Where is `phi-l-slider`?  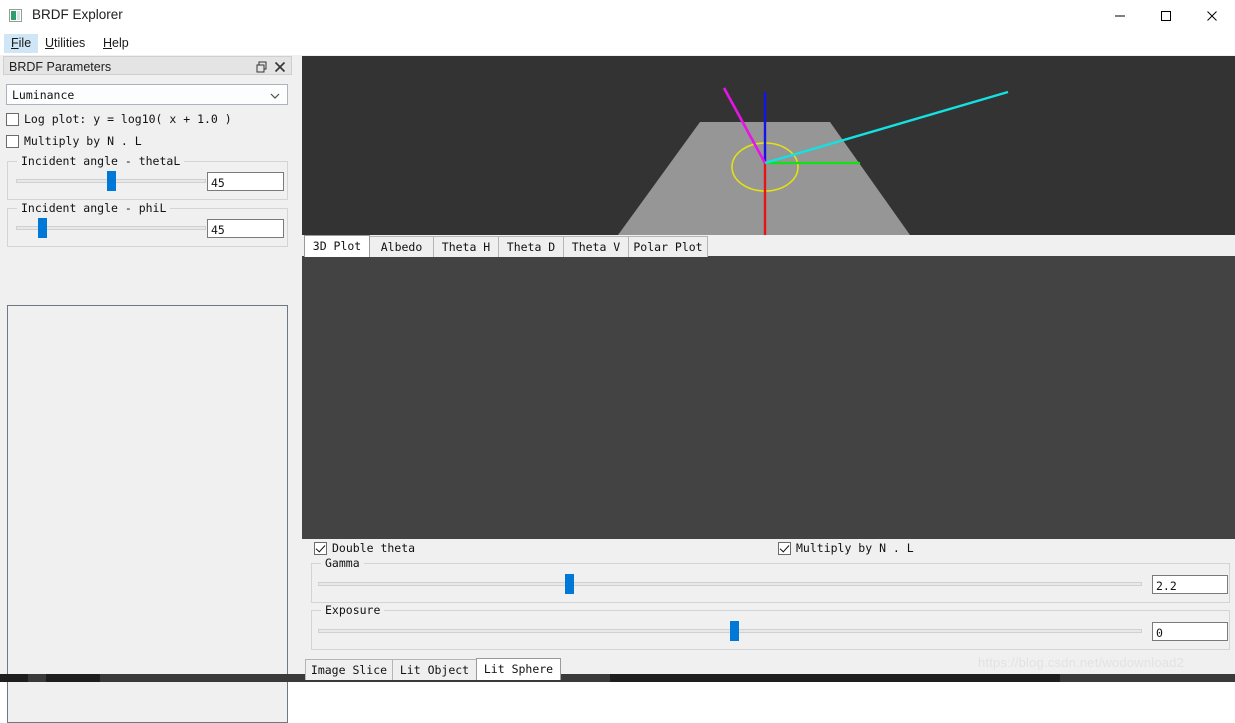
phi-l-slider is located at coordinates (111, 228).